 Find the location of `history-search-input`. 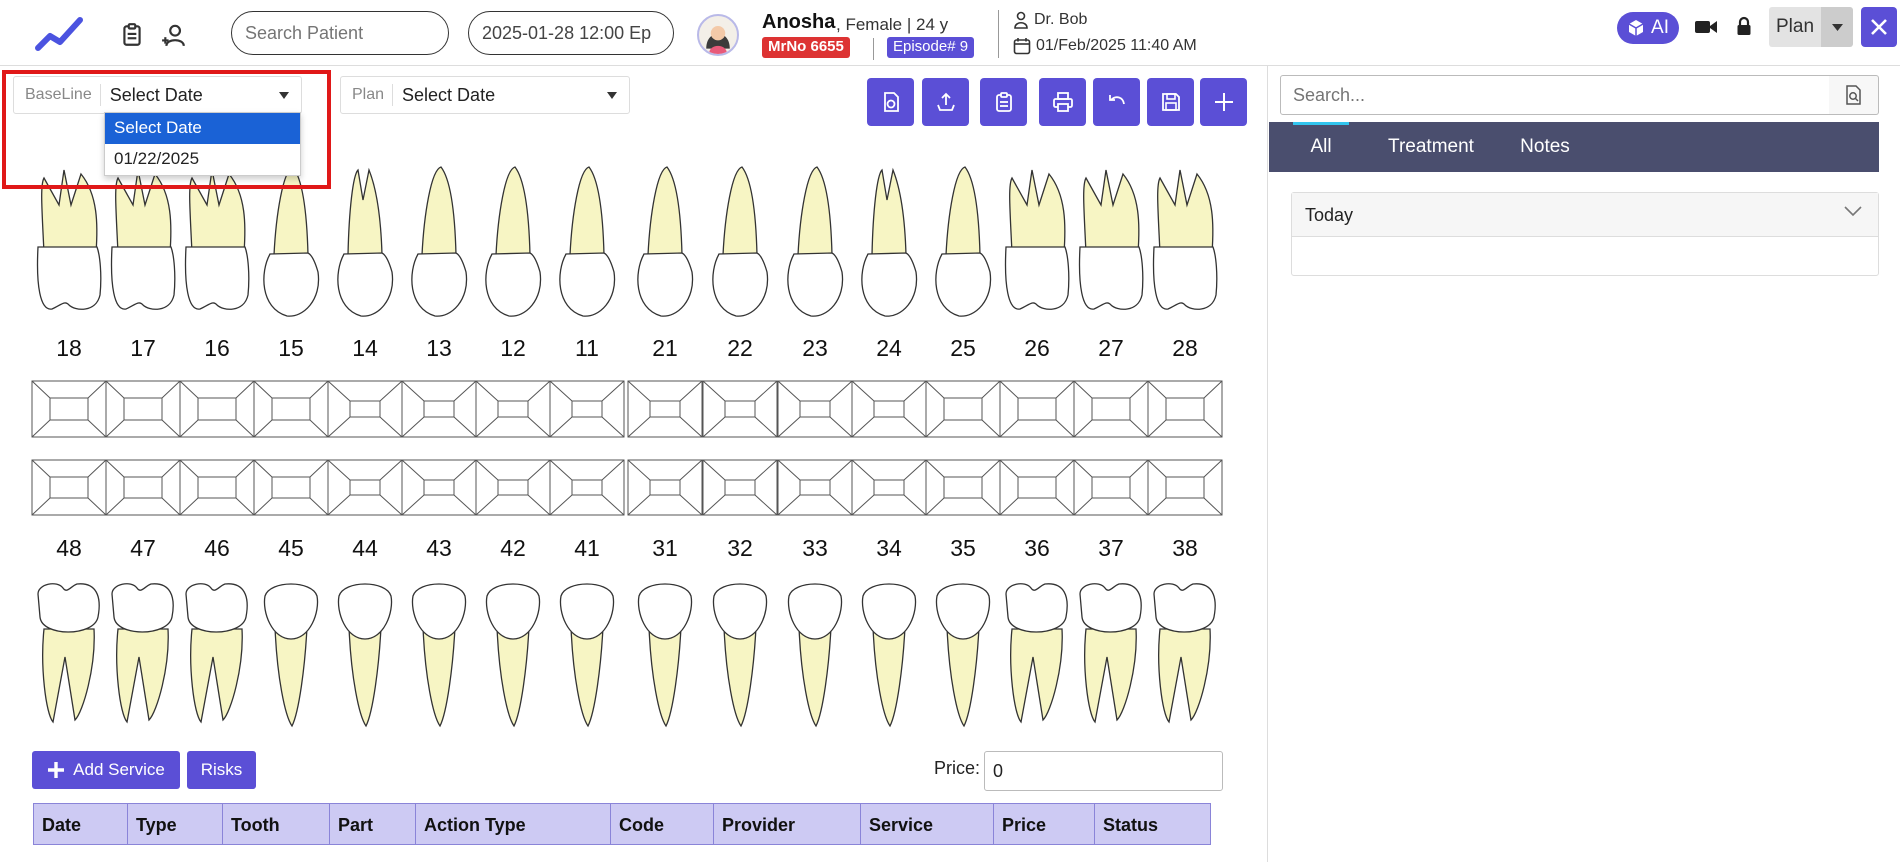

history-search-input is located at coordinates (1555, 95).